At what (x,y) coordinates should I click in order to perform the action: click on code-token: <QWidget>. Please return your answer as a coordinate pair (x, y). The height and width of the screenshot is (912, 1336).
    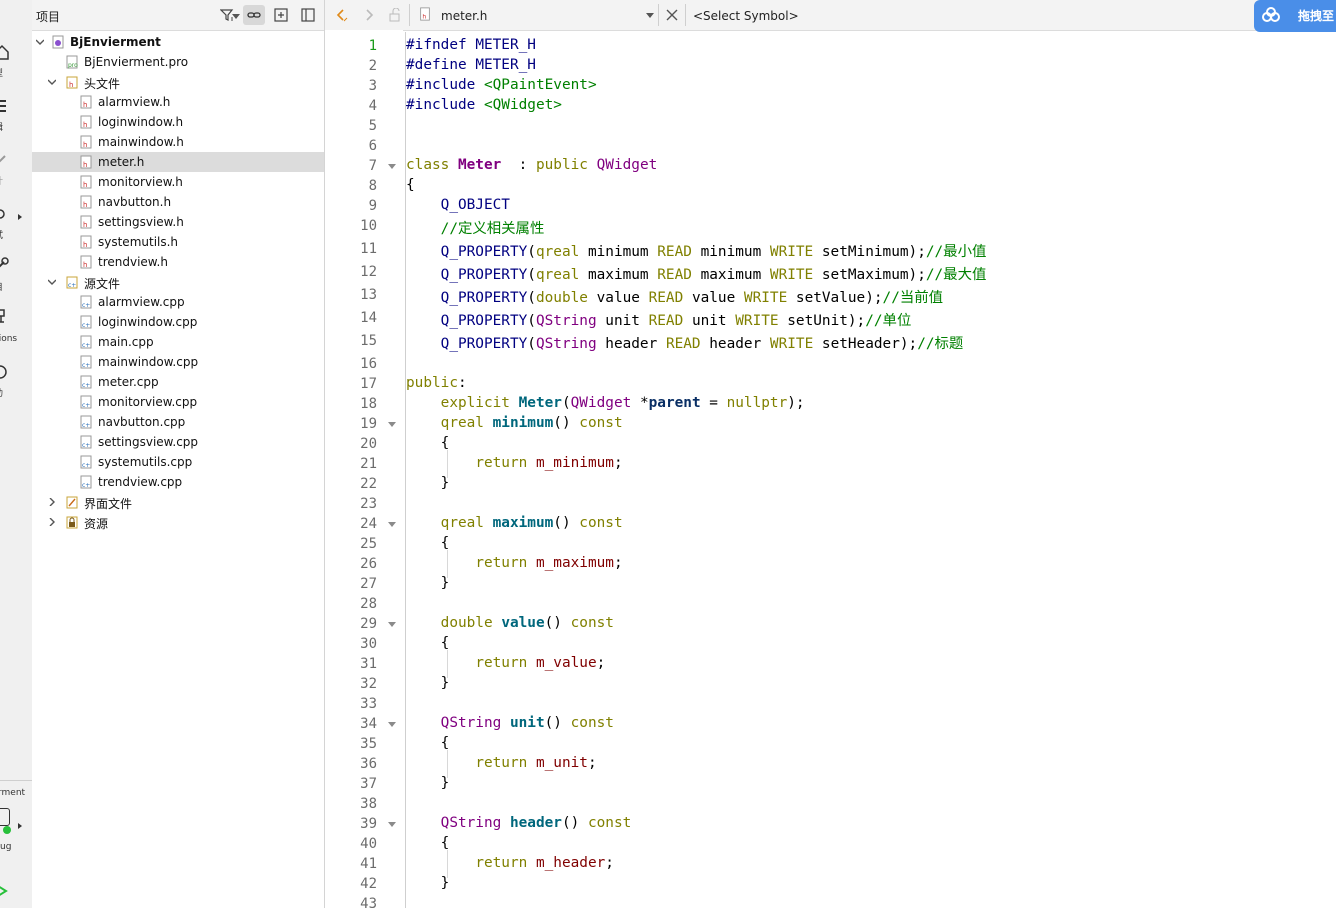
    Looking at the image, I should click on (522, 105).